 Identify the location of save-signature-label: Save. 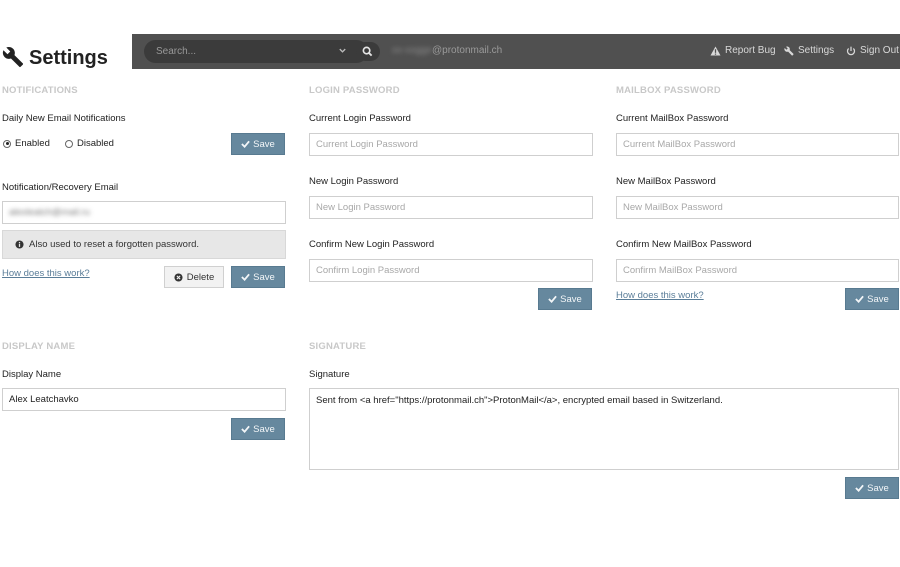
(878, 488).